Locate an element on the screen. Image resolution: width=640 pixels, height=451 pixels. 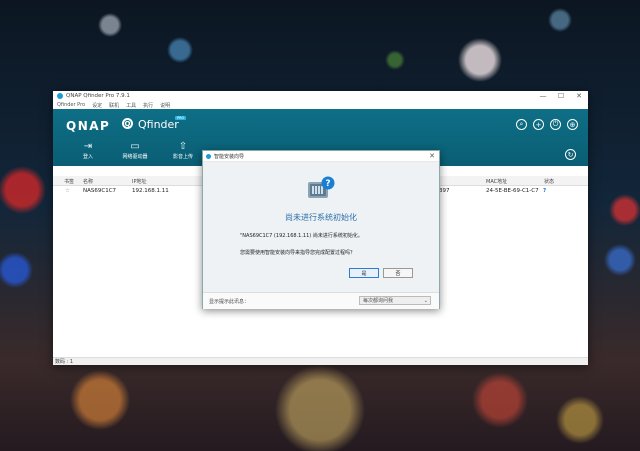
media-upload-label: 影音上传 is located at coordinates (182, 157).